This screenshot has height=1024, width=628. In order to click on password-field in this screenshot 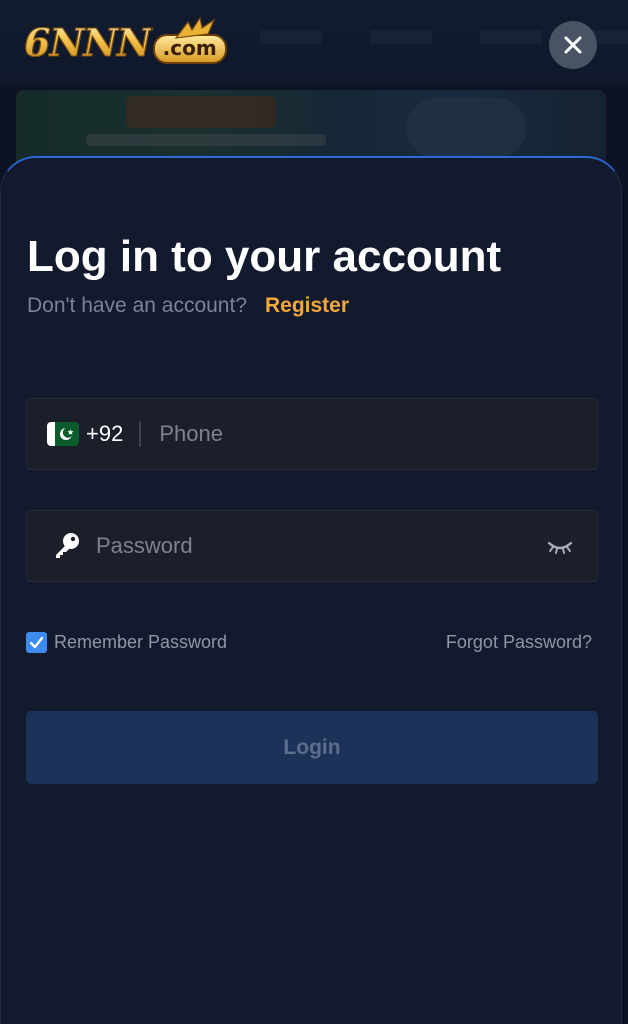, I will do `click(312, 546)`.